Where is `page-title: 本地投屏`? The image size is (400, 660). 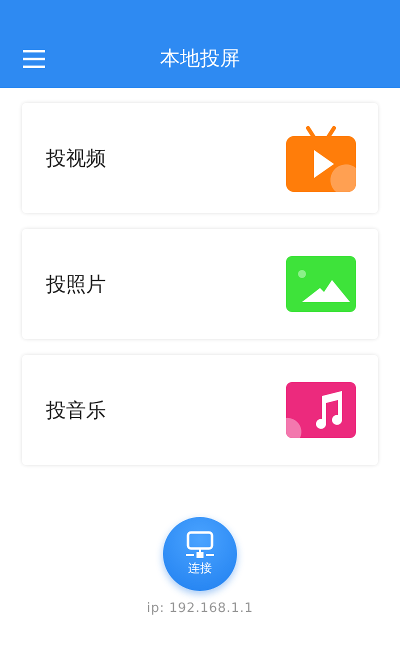 page-title: 本地投屏 is located at coordinates (200, 58).